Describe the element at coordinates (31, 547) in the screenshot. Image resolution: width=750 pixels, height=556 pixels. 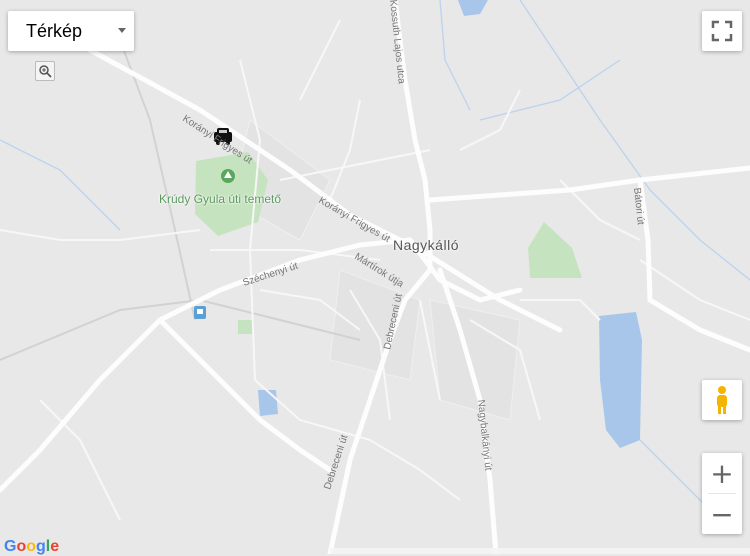
I see `google-logo: Google` at that location.